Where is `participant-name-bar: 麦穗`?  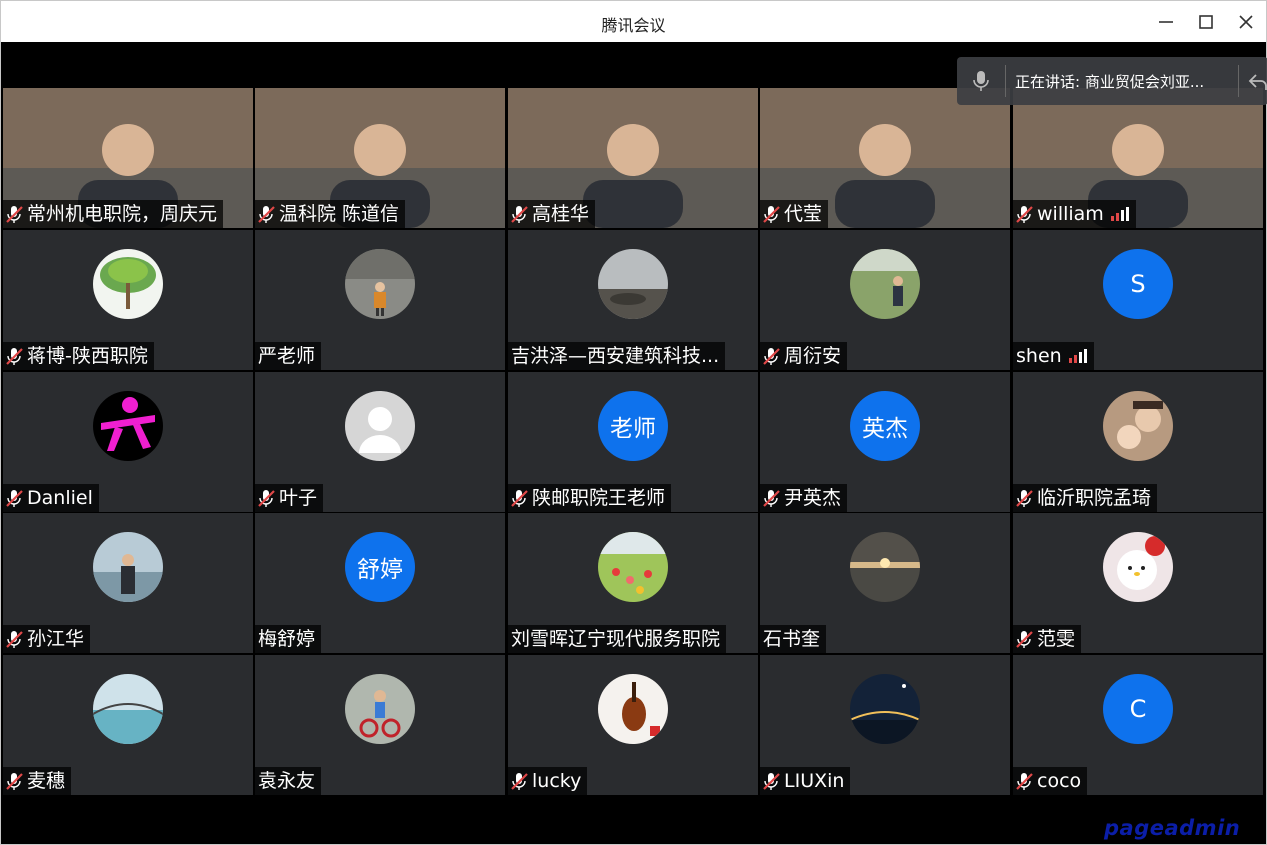
participant-name-bar: 麦穗 is located at coordinates (37, 781).